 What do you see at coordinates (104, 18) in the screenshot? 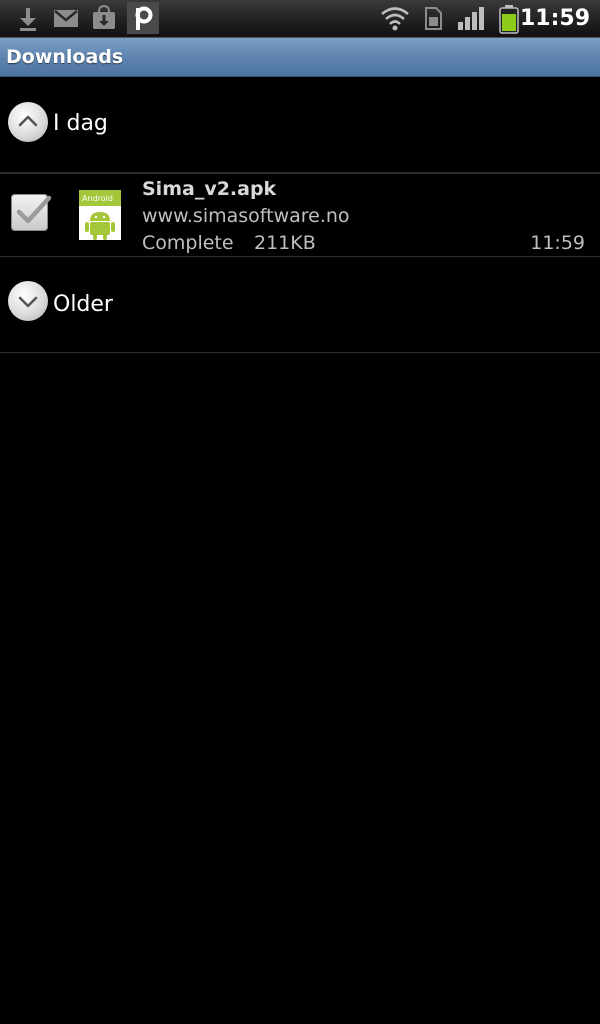
I see `market-download-icon` at bounding box center [104, 18].